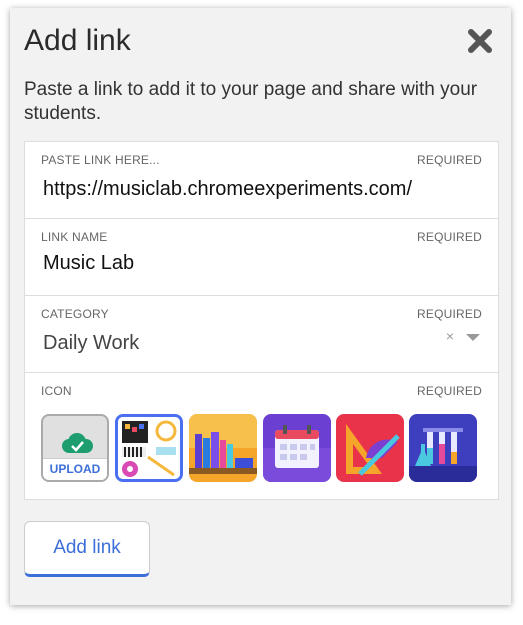 This screenshot has width=523, height=625. What do you see at coordinates (450, 336) in the screenshot?
I see `clear-icon: ×` at bounding box center [450, 336].